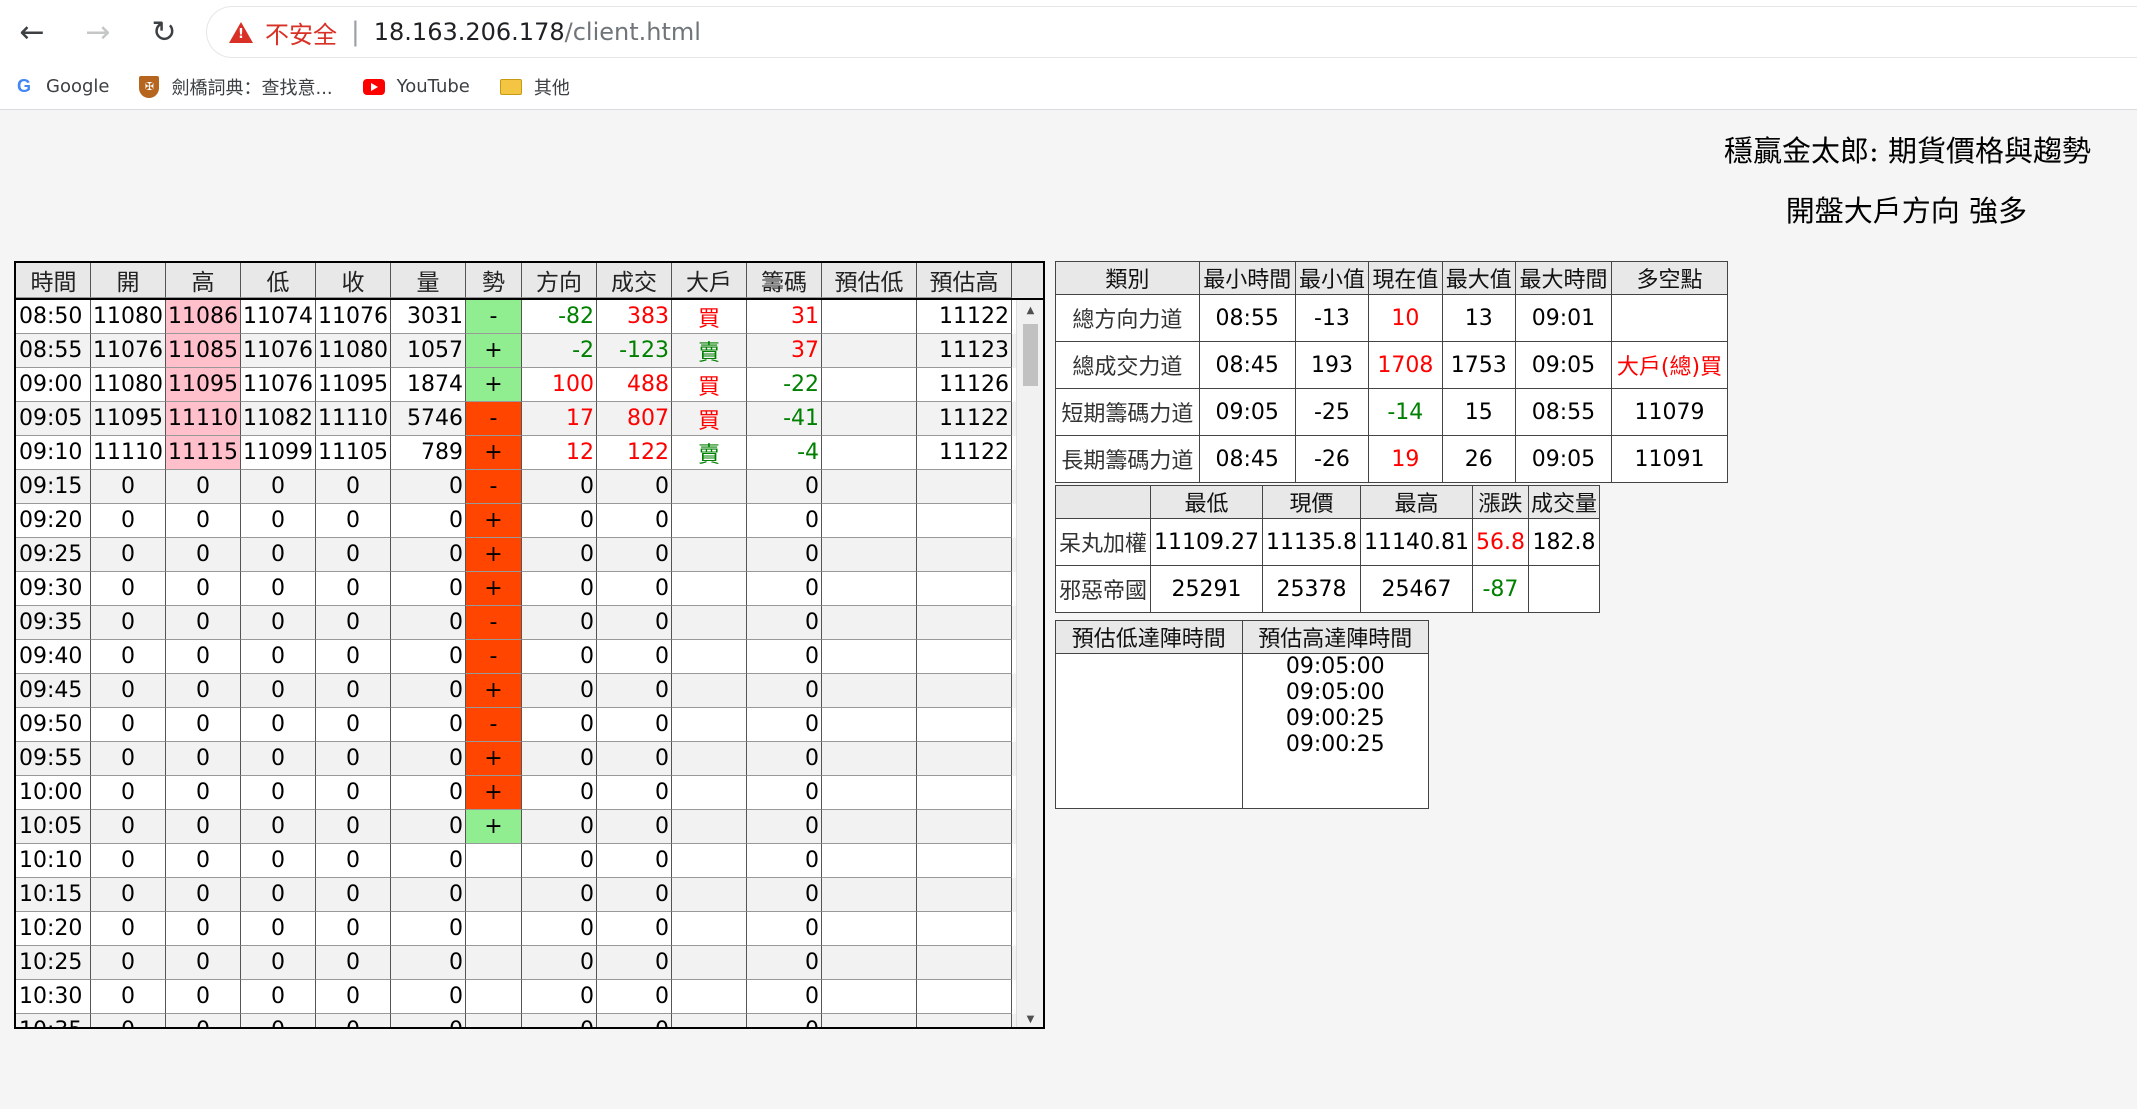 Image resolution: width=2137 pixels, height=1109 pixels. What do you see at coordinates (516, 929) in the screenshot?
I see `table-row: 10:20 0 0 0 0 0 0 0 0` at bounding box center [516, 929].